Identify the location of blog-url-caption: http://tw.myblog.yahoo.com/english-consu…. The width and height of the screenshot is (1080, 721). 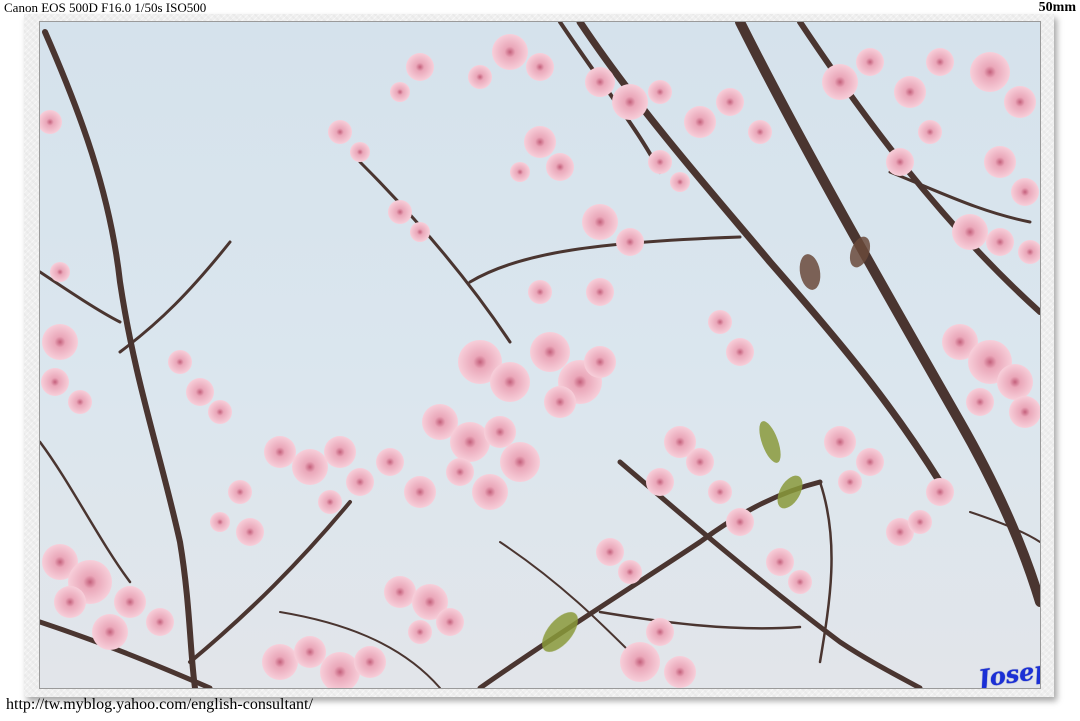
(159, 704).